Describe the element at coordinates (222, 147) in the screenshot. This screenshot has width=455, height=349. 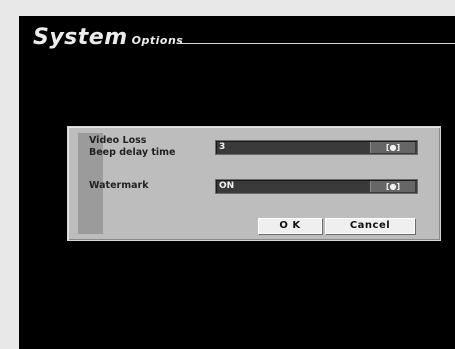
I see `beep-delay-value: 3` at that location.